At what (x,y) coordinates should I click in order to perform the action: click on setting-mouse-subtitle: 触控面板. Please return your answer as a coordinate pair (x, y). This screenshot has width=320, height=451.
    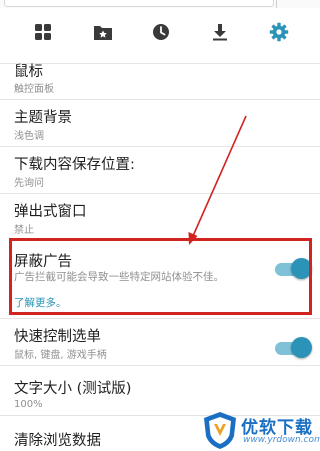
    Looking at the image, I should click on (34, 89).